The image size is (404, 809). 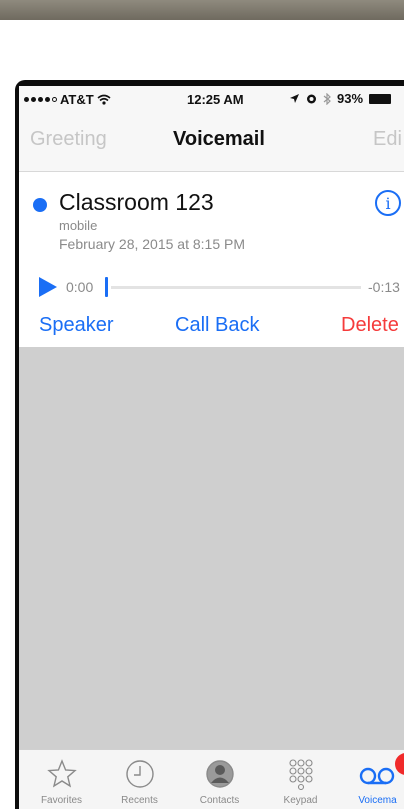 I want to click on tab-recents: Recents, so click(x=139, y=779).